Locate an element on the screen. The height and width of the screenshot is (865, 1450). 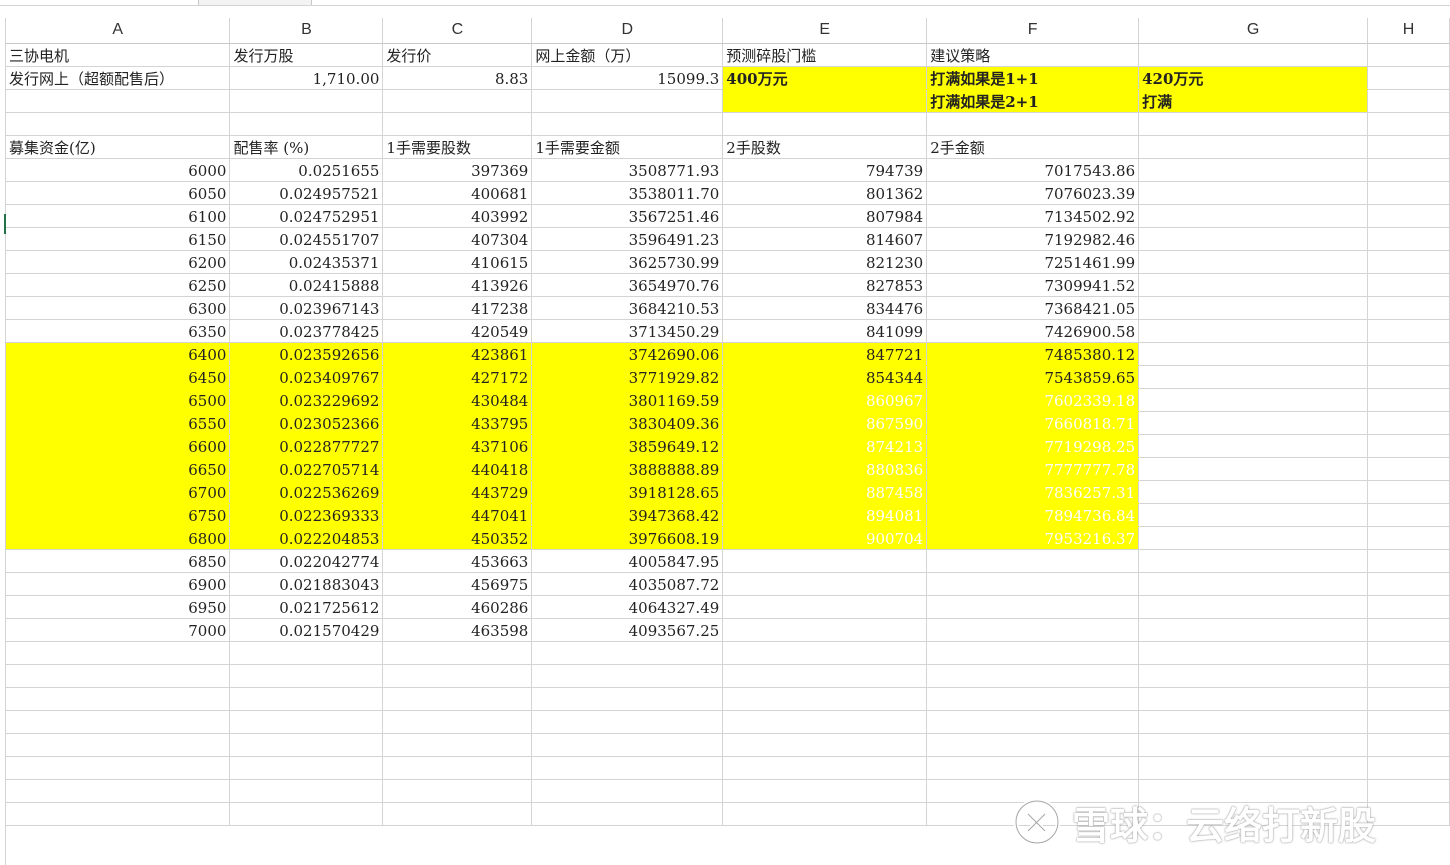
cell: 3596491.23 is located at coordinates (627, 239).